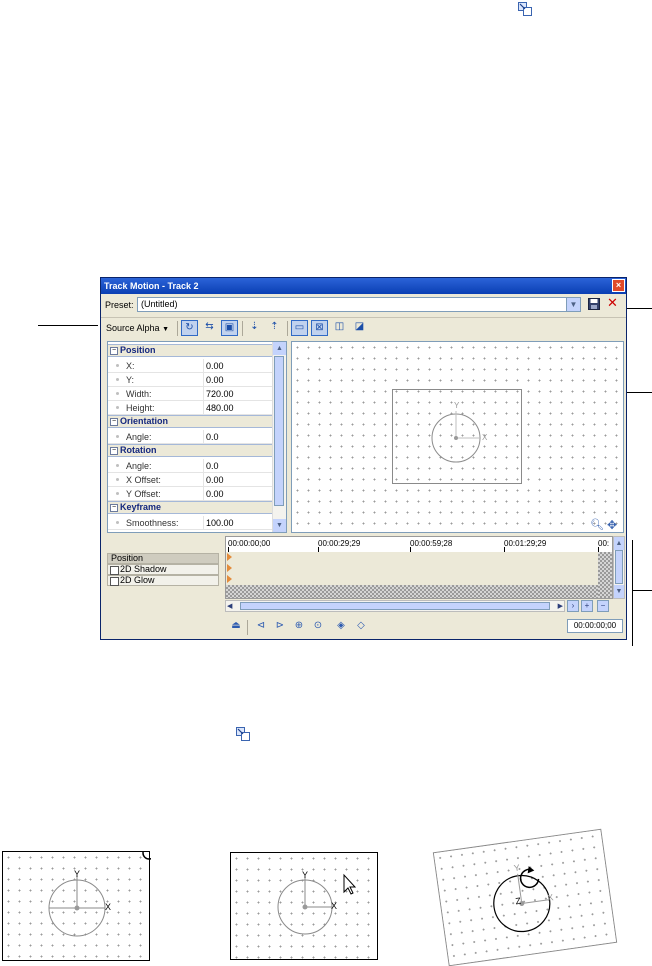 The image size is (652, 966). I want to click on sync-cursor-button: ⏏, so click(236, 626).